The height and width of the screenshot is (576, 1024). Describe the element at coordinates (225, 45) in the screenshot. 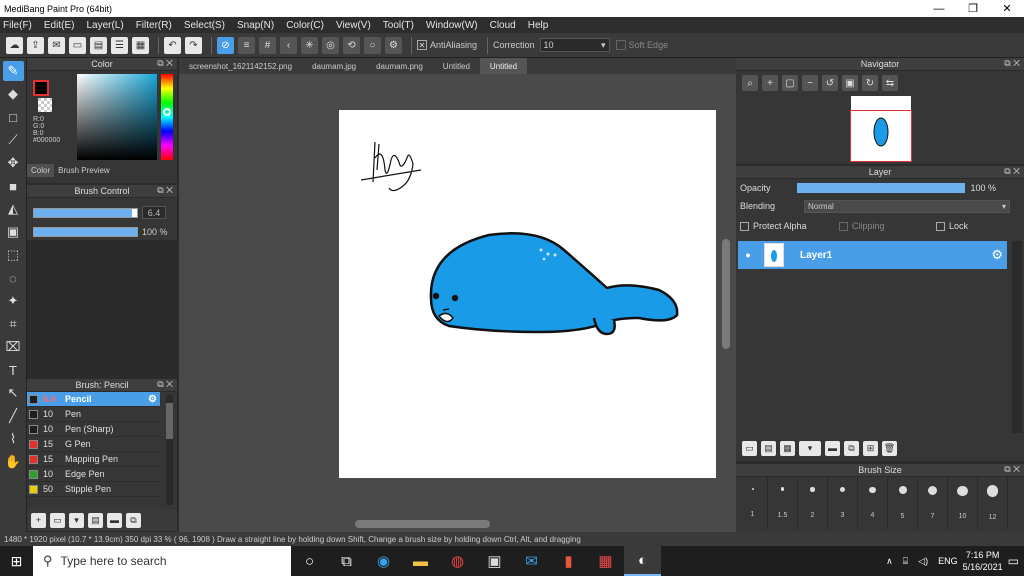

I see `no-snap-icon: ⊘` at that location.